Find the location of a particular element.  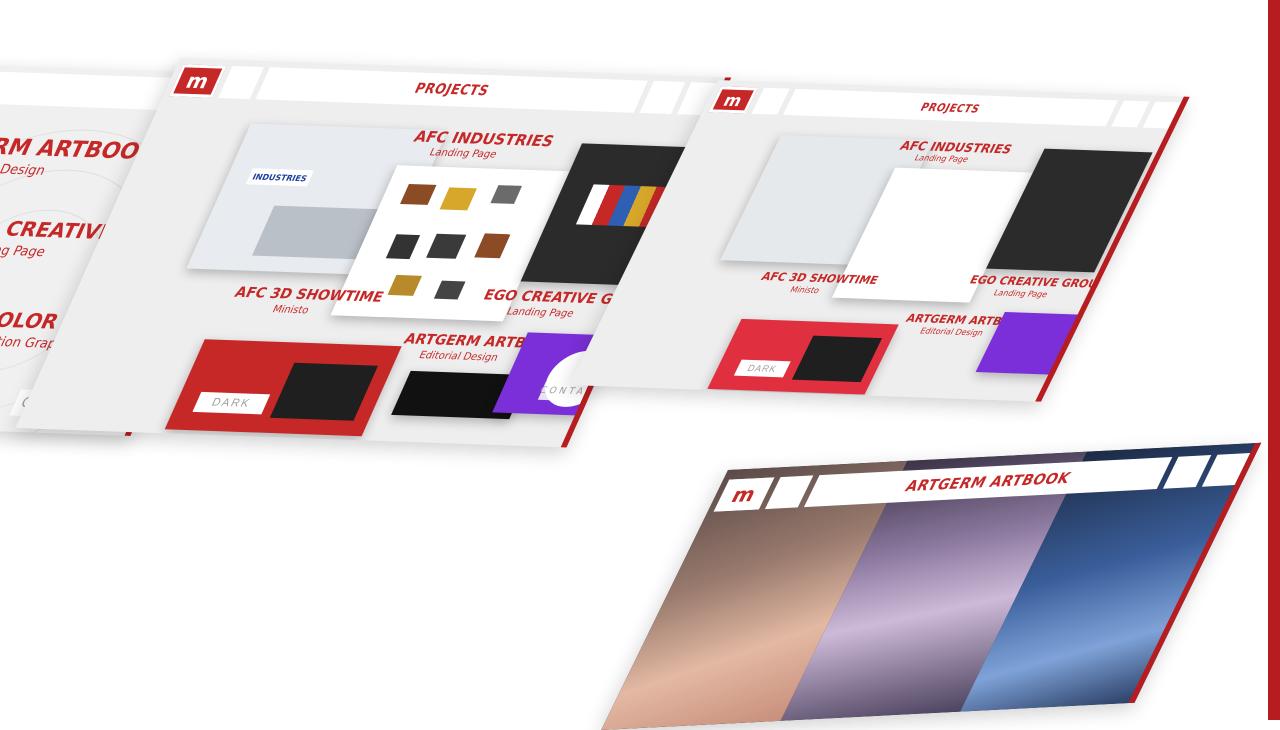

project-subtitle-ego: Landing Page is located at coordinates (24, 251).